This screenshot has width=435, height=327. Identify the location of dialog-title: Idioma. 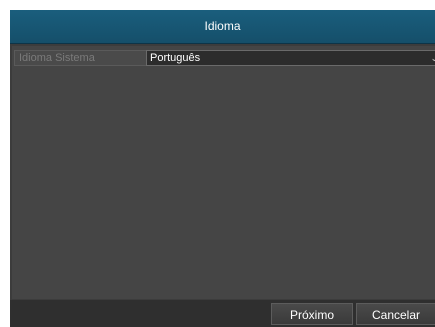
(222, 27).